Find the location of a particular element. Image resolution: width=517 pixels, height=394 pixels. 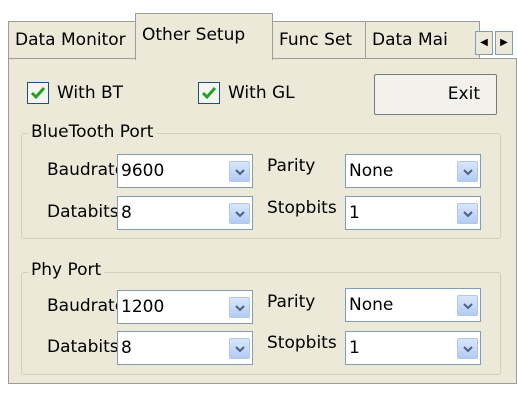

phy-baudrate-select: 1200 is located at coordinates (185, 307).